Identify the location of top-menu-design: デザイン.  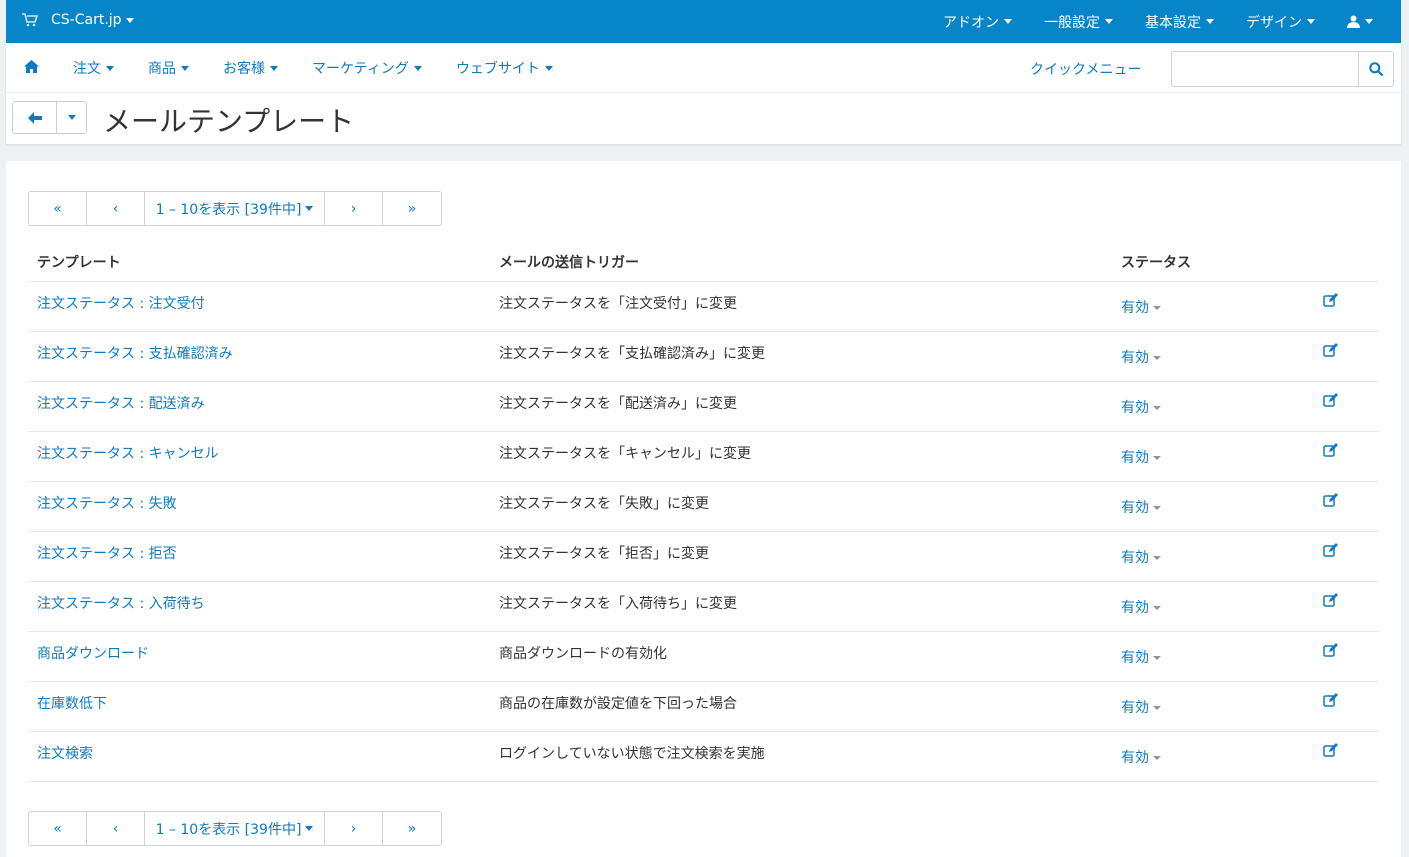
(1280, 21).